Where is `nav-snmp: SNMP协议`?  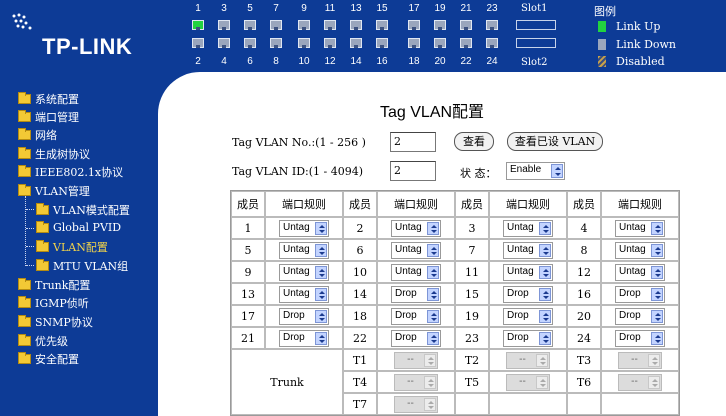 nav-snmp: SNMP协议 is located at coordinates (55, 322).